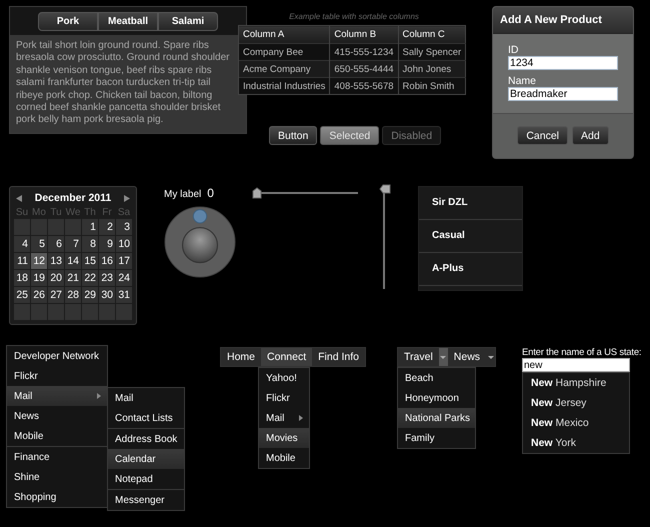  I want to click on weekday-label: We, so click(73, 212).